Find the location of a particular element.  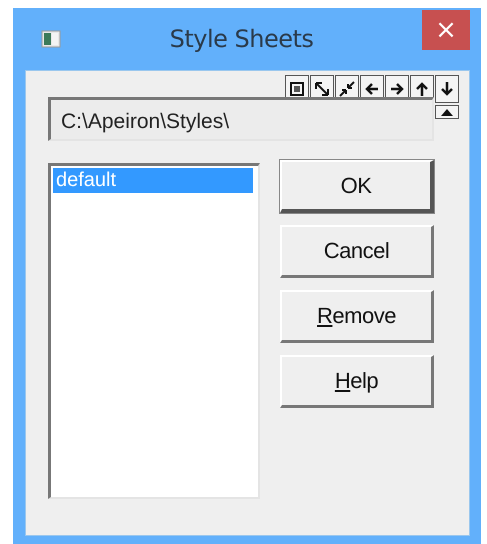

frame-icon is located at coordinates (297, 89).